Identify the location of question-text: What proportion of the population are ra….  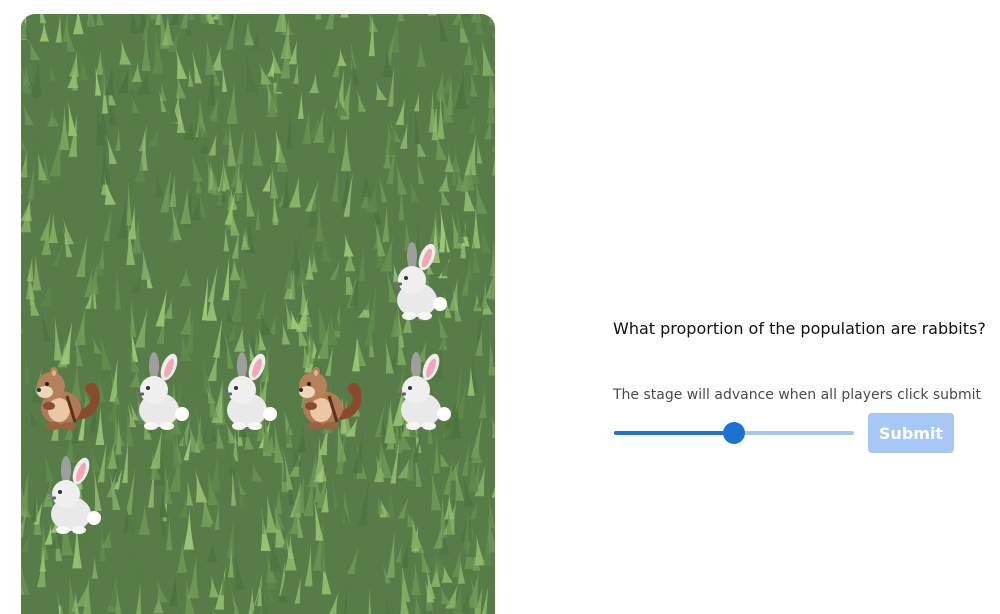
(799, 328).